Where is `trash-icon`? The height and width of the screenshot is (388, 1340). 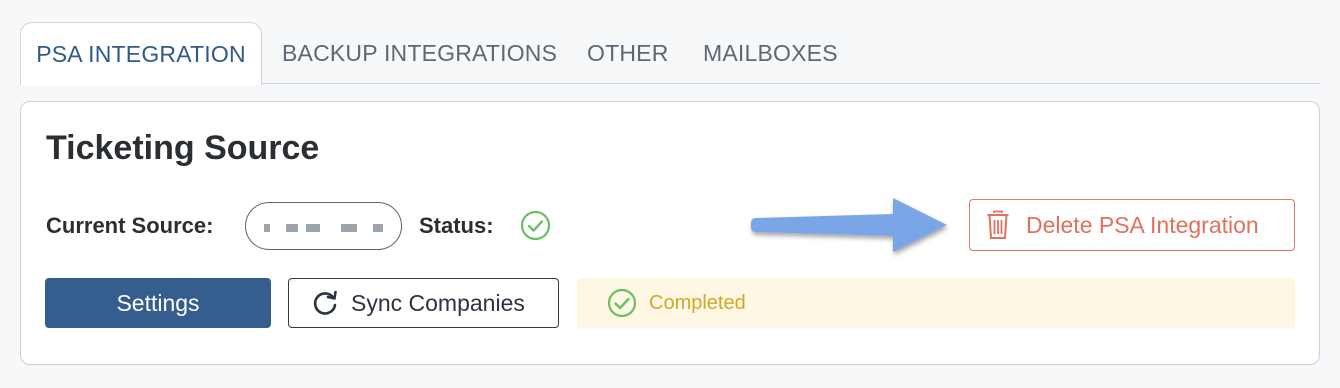
trash-icon is located at coordinates (998, 224).